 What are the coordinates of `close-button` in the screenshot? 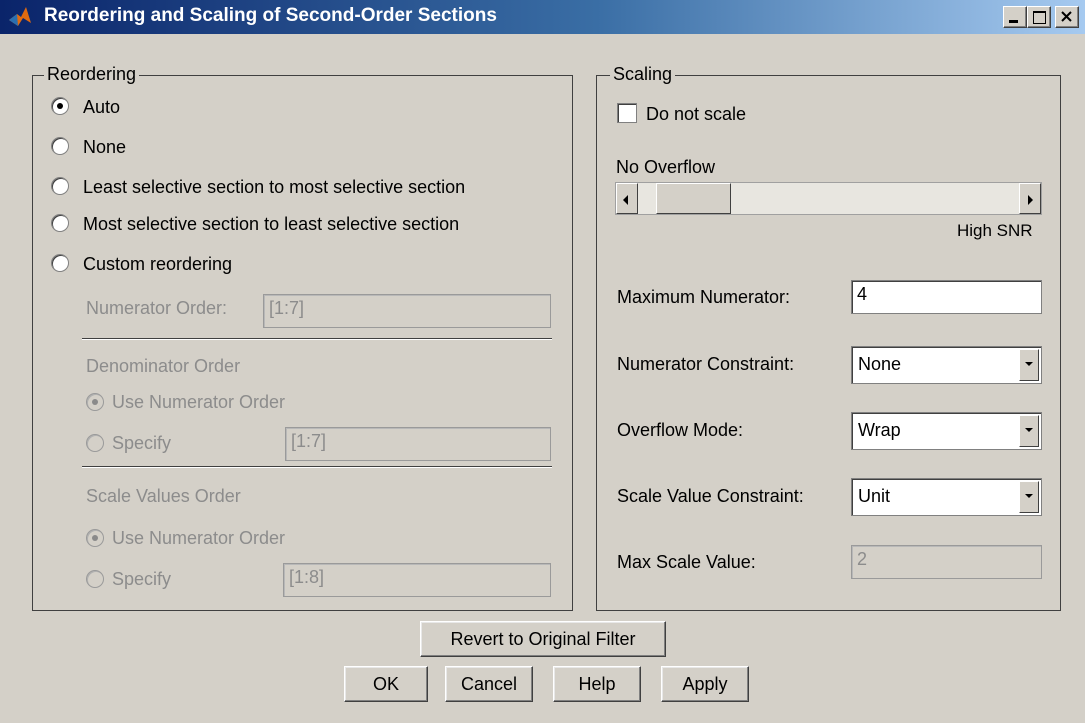 It's located at (1067, 17).